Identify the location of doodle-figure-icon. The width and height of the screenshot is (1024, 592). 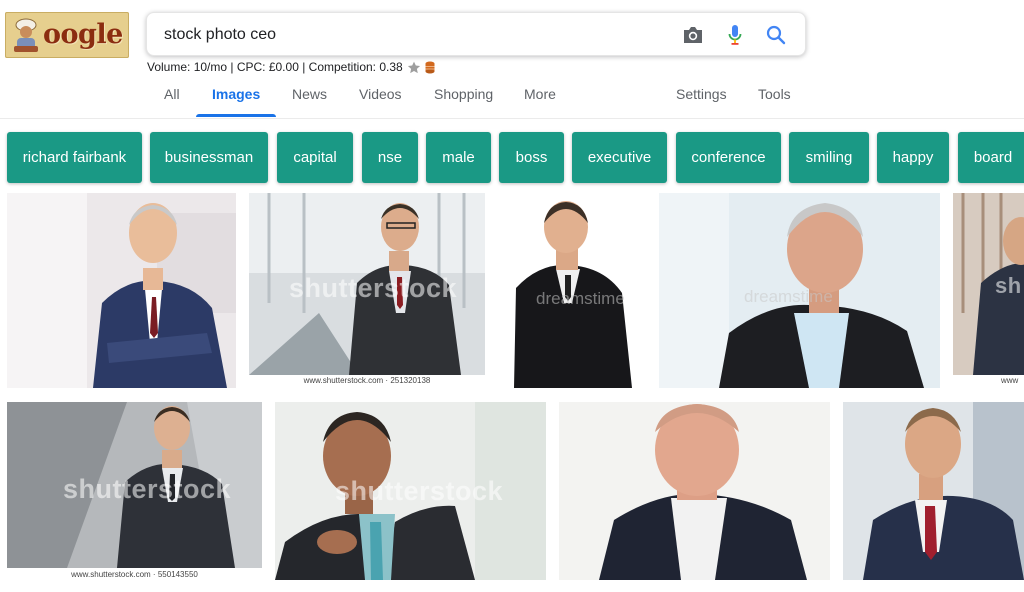
(26, 35).